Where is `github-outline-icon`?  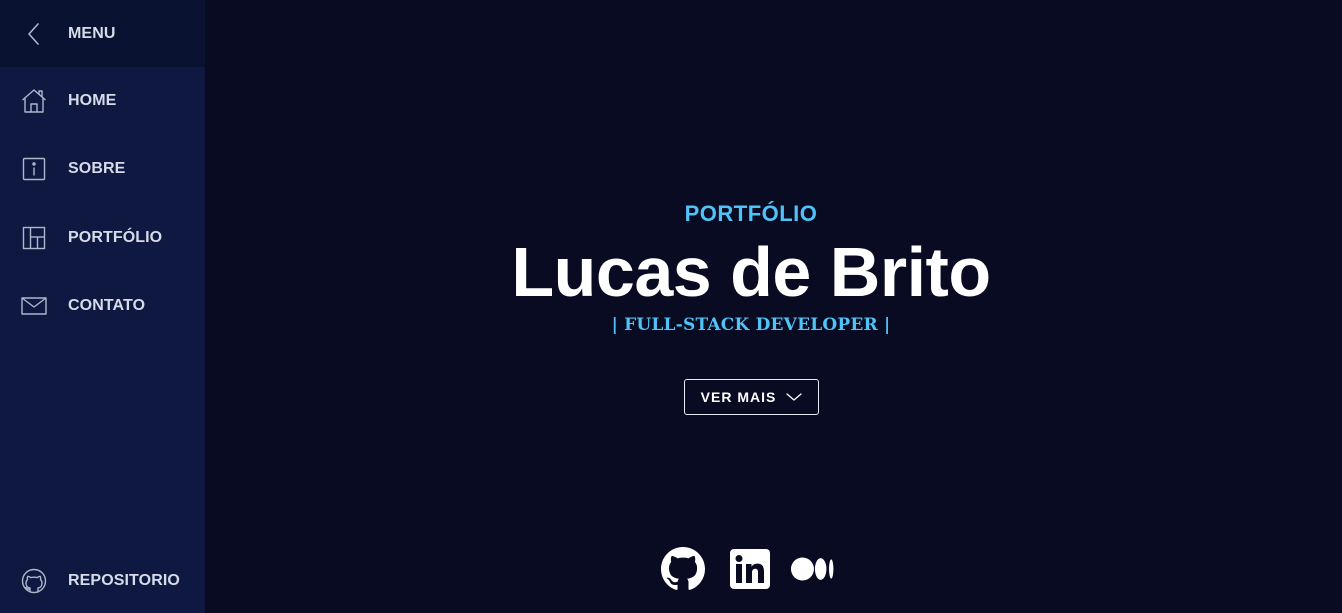
github-outline-icon is located at coordinates (34, 581).